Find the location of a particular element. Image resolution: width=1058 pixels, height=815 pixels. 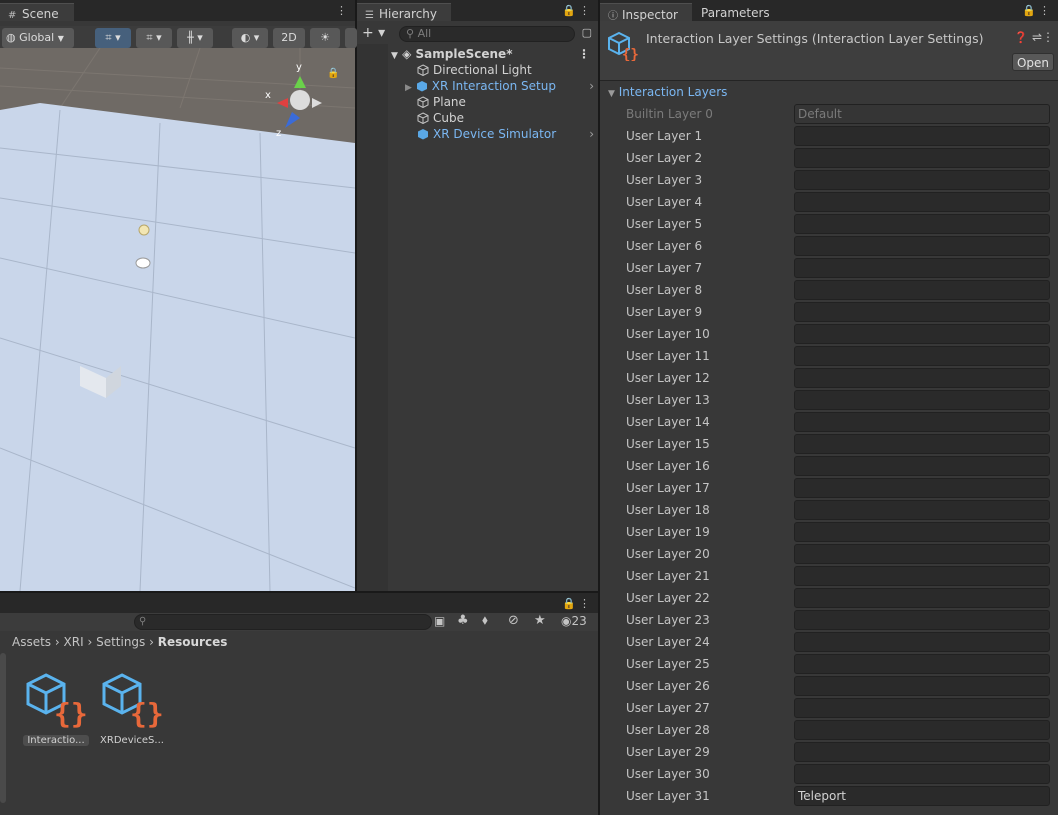

search-by-type-icon: ▢ is located at coordinates (587, 32).